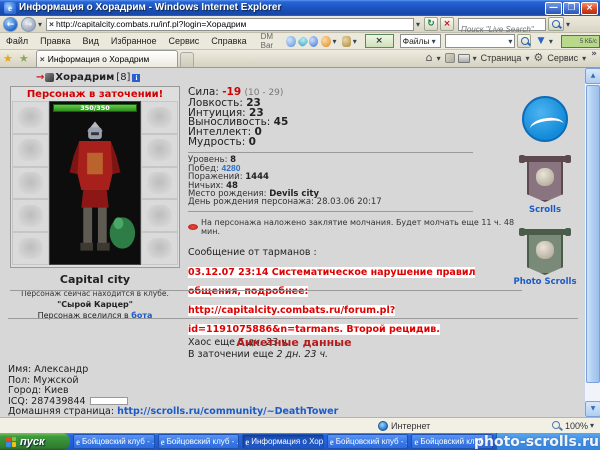  Describe the element at coordinates (186, 59) in the screenshot. I see `new-tab-stub` at that location.